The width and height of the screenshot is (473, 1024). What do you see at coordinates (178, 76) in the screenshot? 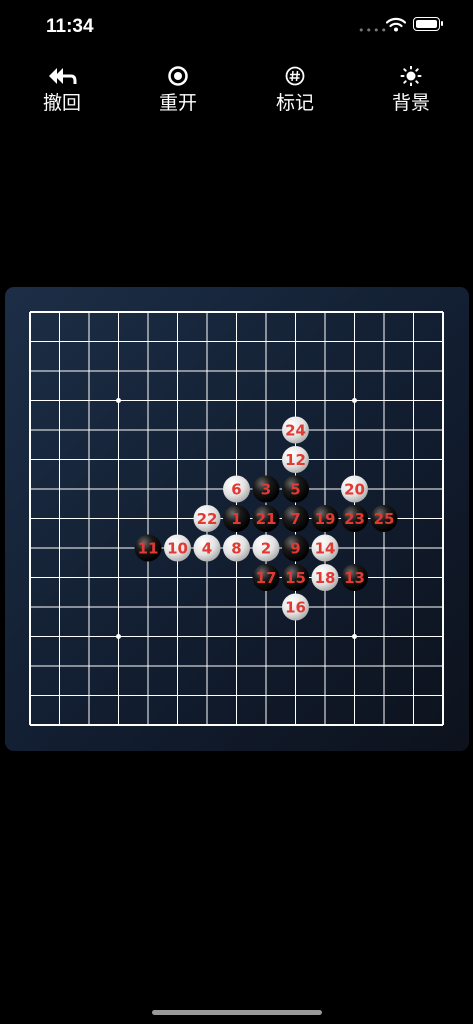
I see `restart-ring-icon` at bounding box center [178, 76].